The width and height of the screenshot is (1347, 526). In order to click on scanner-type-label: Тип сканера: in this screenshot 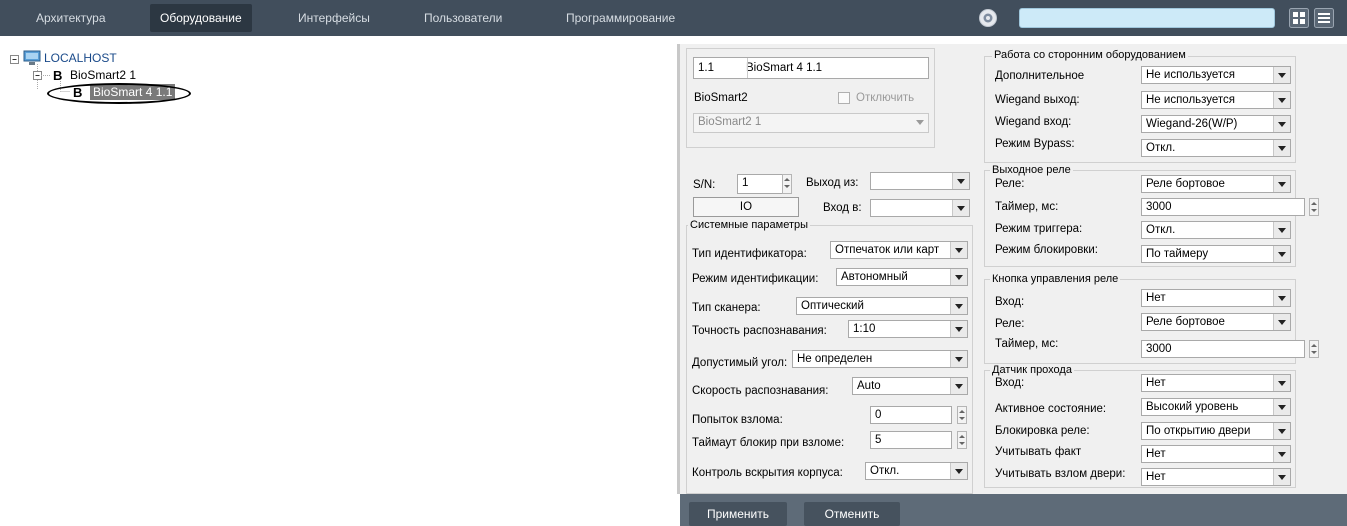, I will do `click(726, 308)`.